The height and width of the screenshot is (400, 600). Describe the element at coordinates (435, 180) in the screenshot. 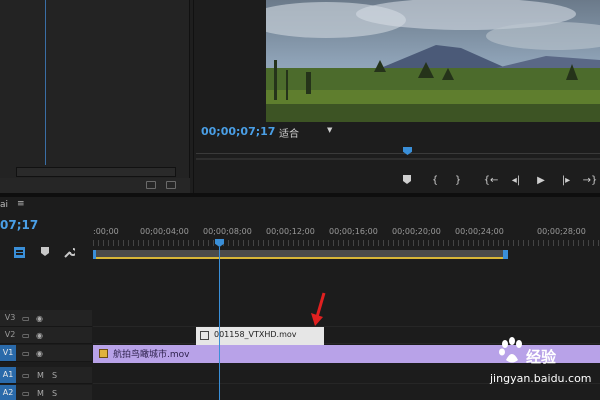

I see `in-point-icon: {` at that location.